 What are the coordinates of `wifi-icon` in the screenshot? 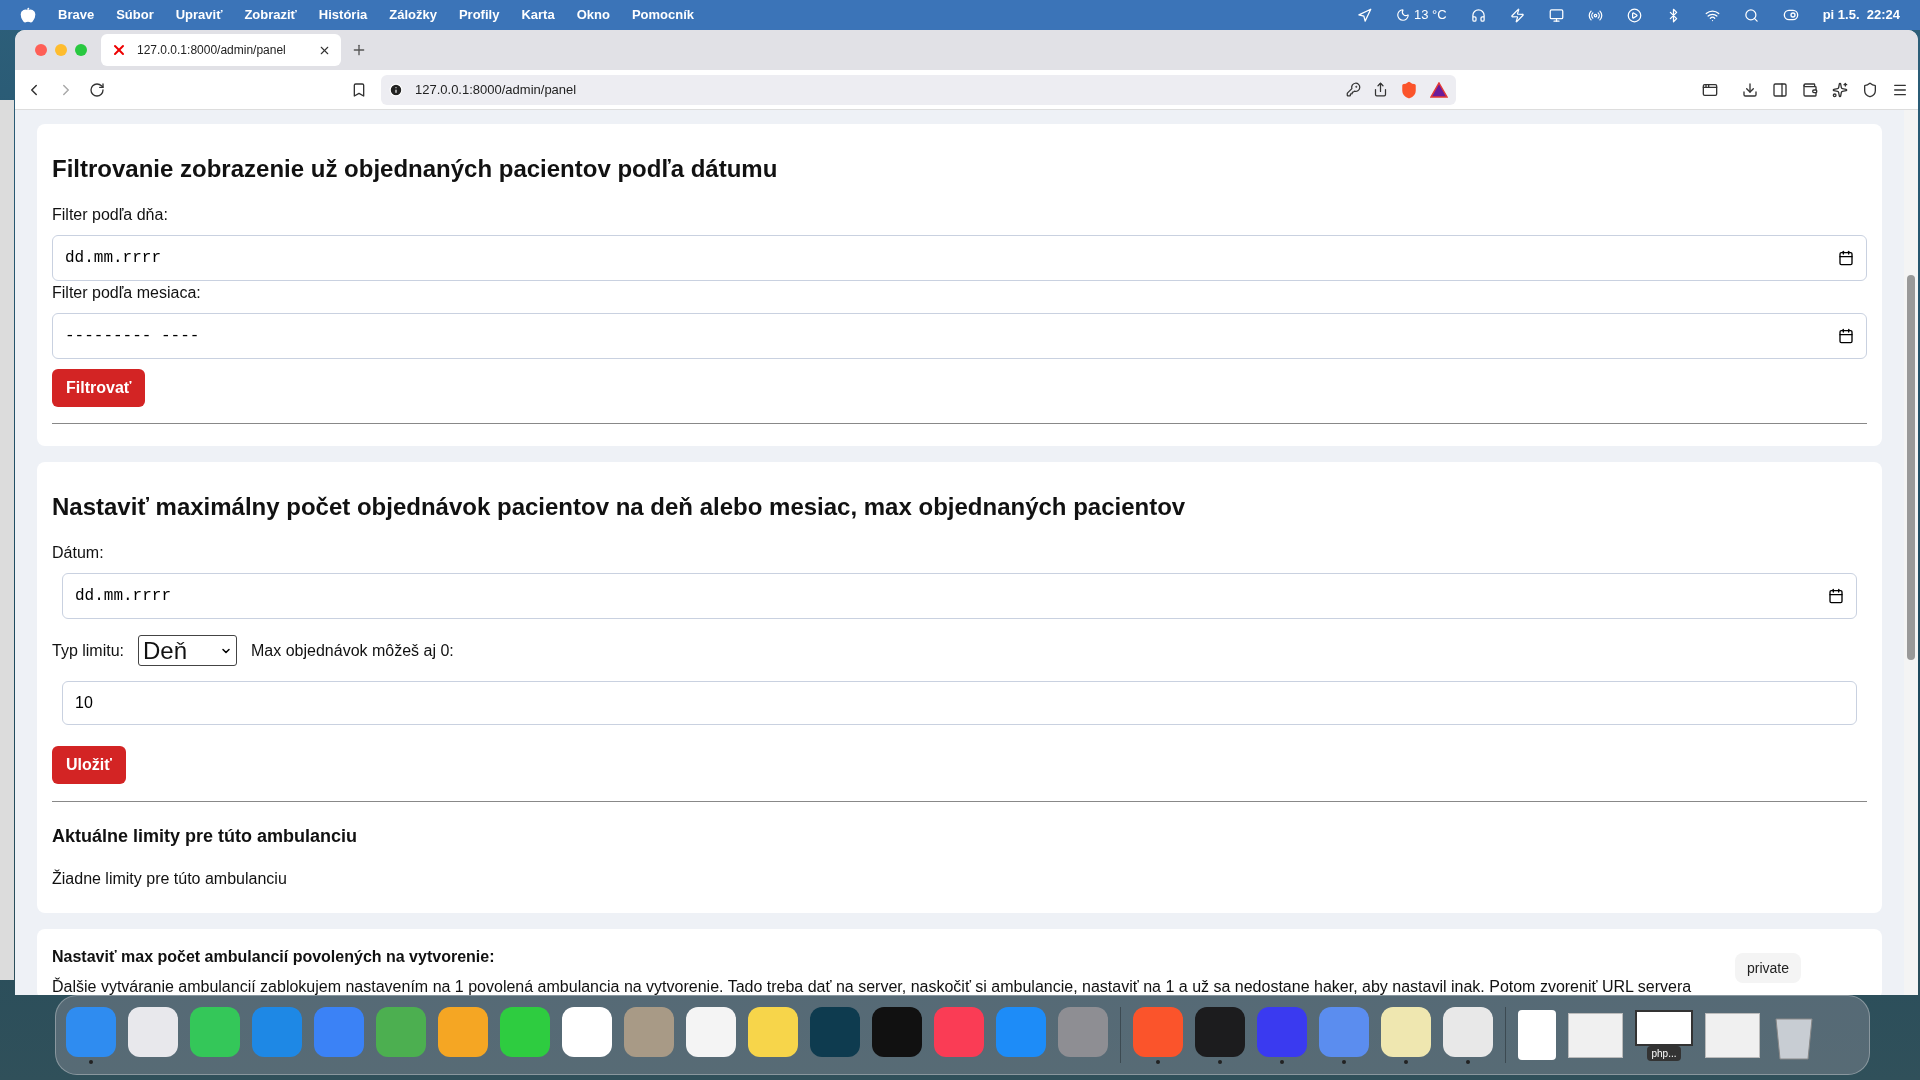 It's located at (1712, 15).